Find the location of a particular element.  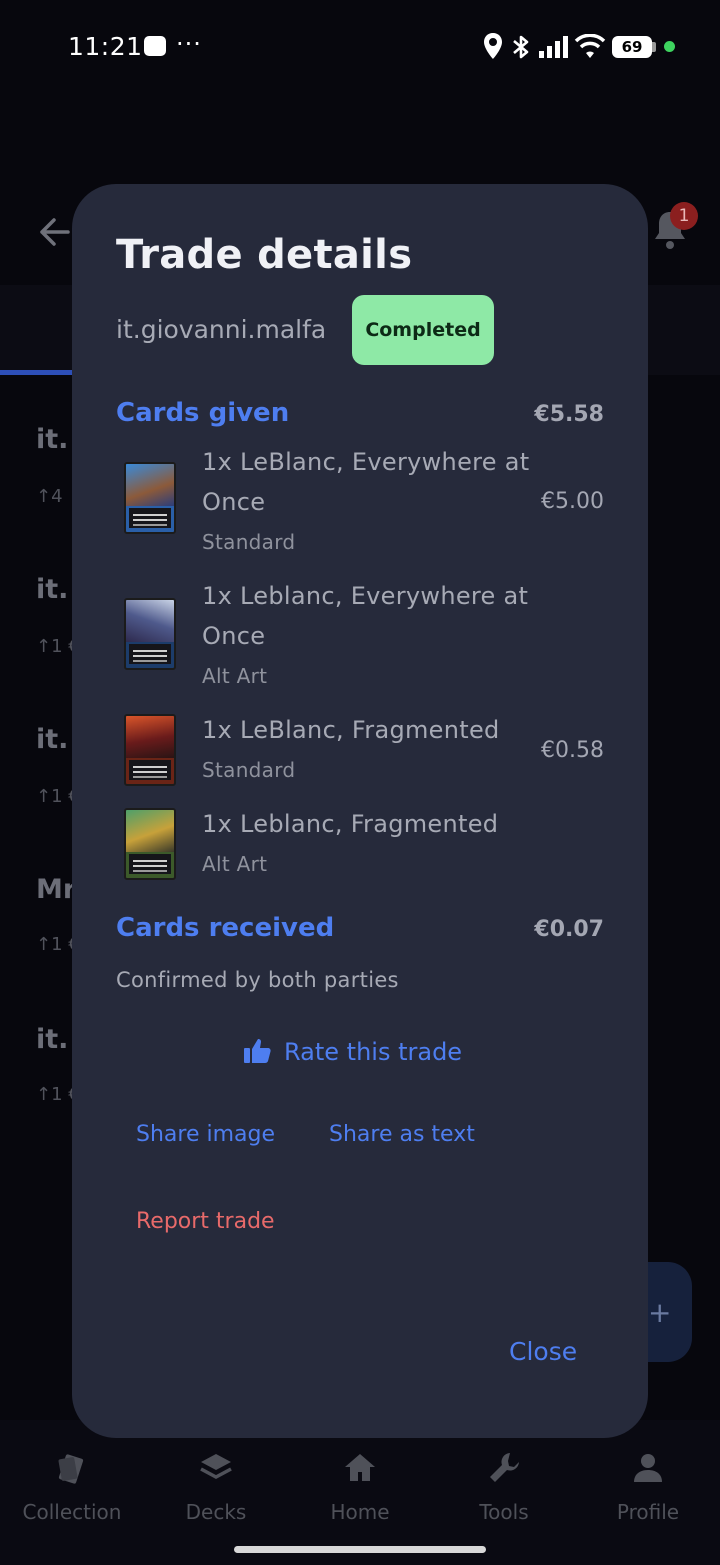

fab-icon: + is located at coordinates (660, 1312).